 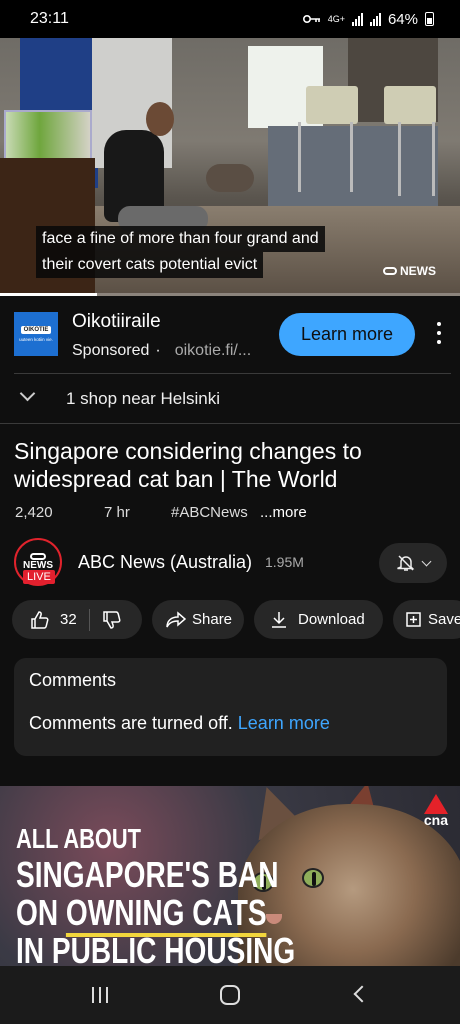 I want to click on status-time: 23:11, so click(x=49, y=18).